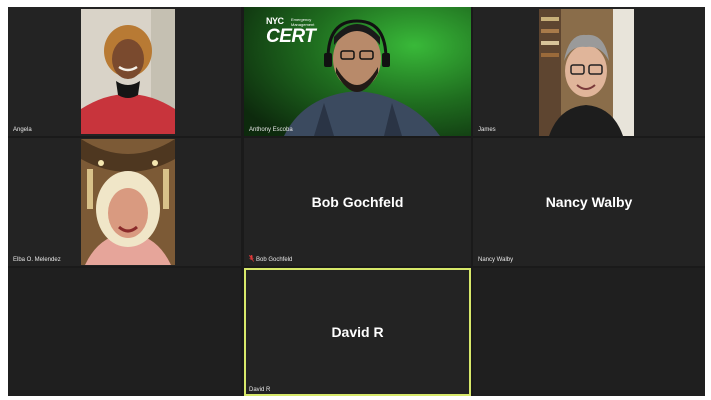 The height and width of the screenshot is (400, 711). What do you see at coordinates (586, 72) in the screenshot?
I see `participant-video-james` at bounding box center [586, 72].